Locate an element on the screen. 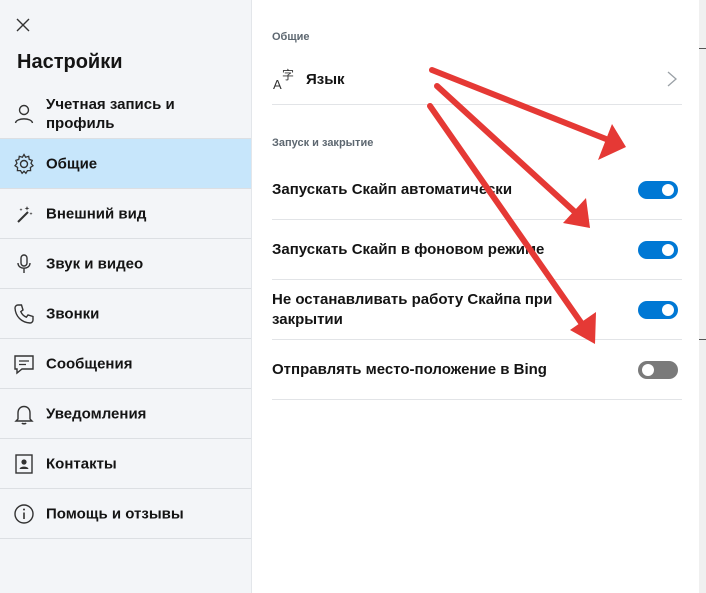 This screenshot has width=706, height=593. gear-icon is located at coordinates (24, 164).